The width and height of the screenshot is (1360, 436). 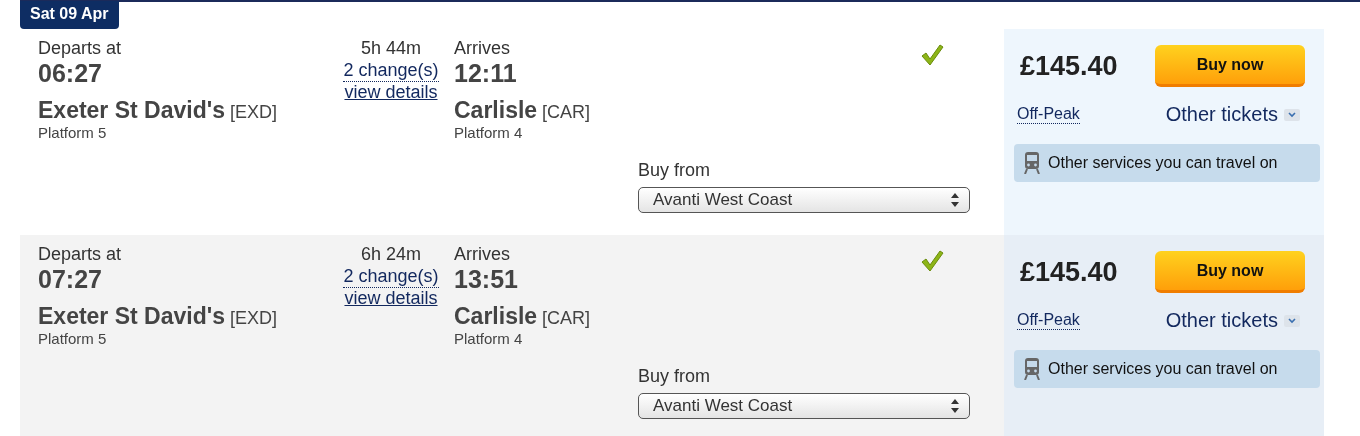 What do you see at coordinates (485, 73) in the screenshot?
I see `arrival-time: 12:11` at bounding box center [485, 73].